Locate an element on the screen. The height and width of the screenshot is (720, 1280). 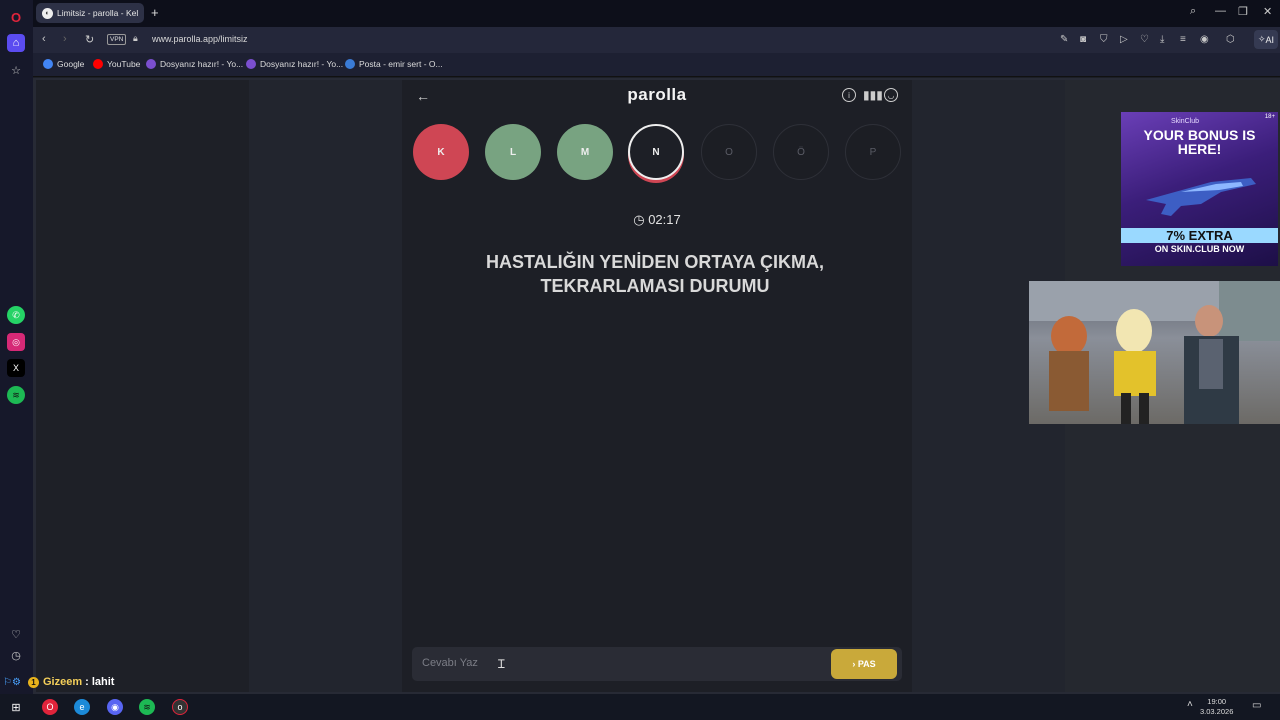
pass-label: PAS is located at coordinates (866, 664).